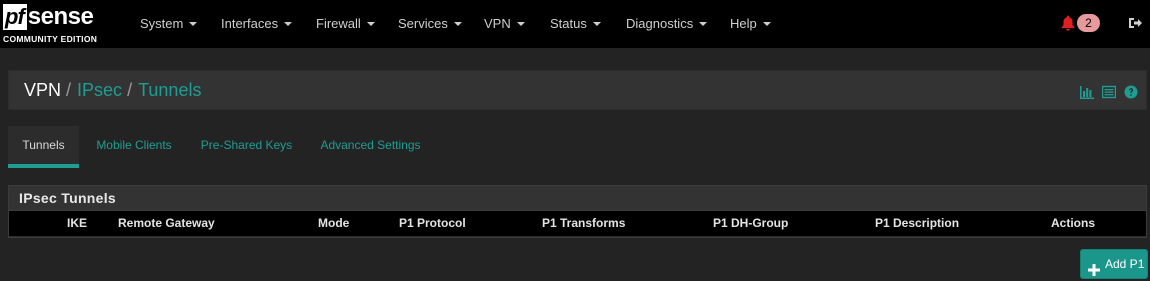 The height and width of the screenshot is (281, 1150). I want to click on nav-help: Help, so click(750, 24).